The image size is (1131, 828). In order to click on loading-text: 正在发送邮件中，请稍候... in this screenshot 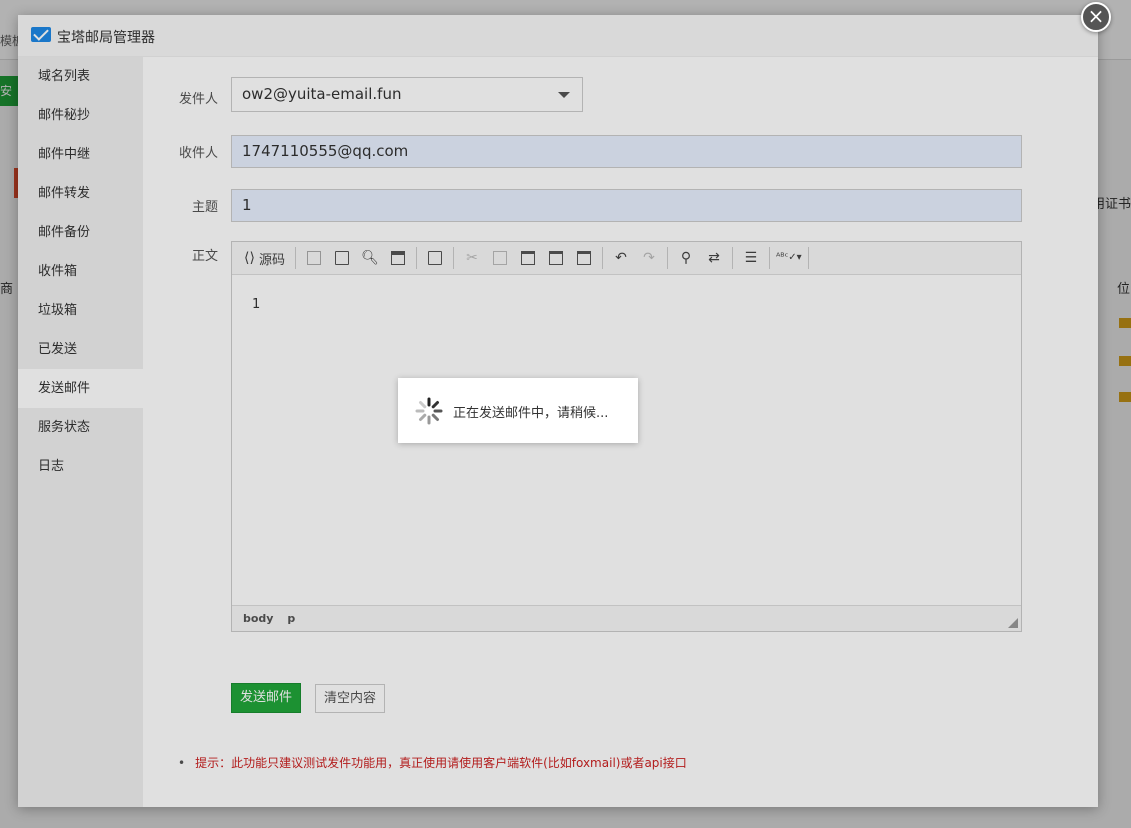, I will do `click(531, 413)`.